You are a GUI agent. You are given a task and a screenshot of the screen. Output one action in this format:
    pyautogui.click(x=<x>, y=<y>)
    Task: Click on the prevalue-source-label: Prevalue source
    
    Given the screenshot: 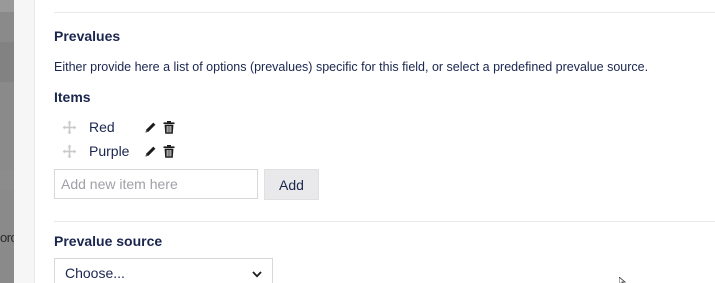 What is the action you would take?
    pyautogui.click(x=108, y=241)
    